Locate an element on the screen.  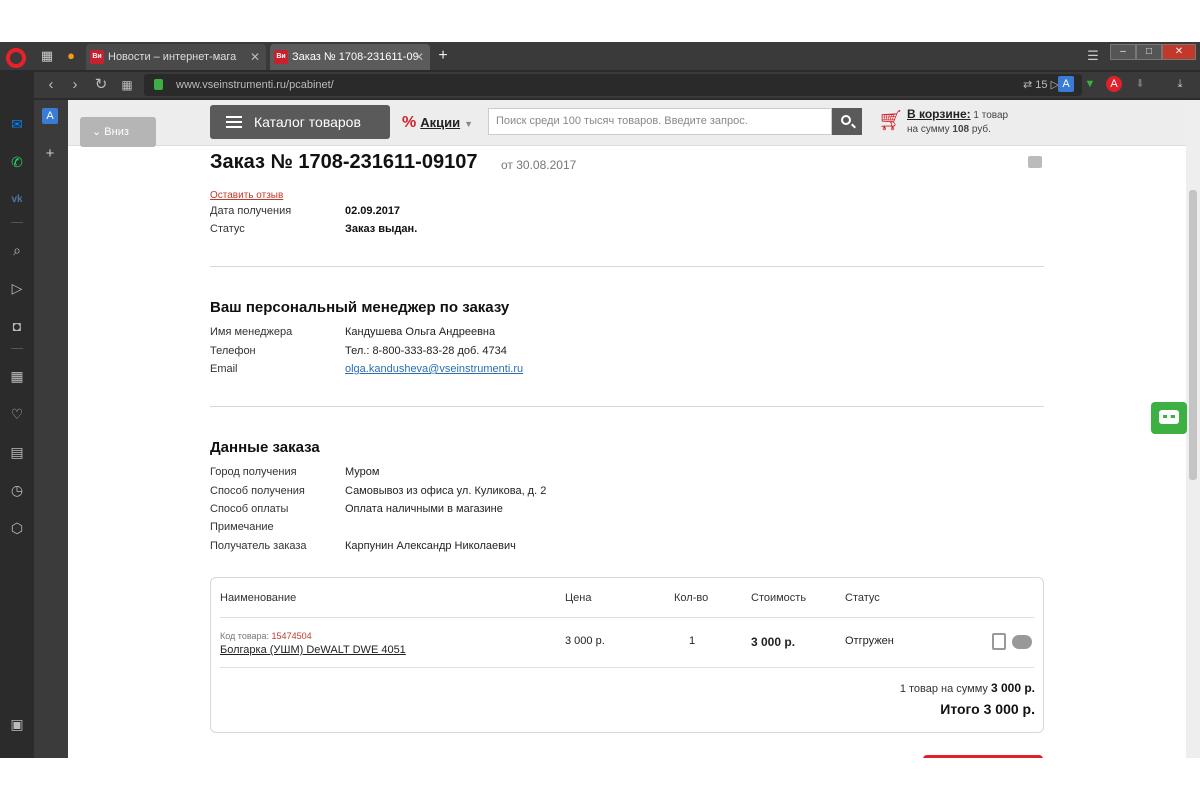
order-data-label: Примечание is located at coordinates (242, 527).